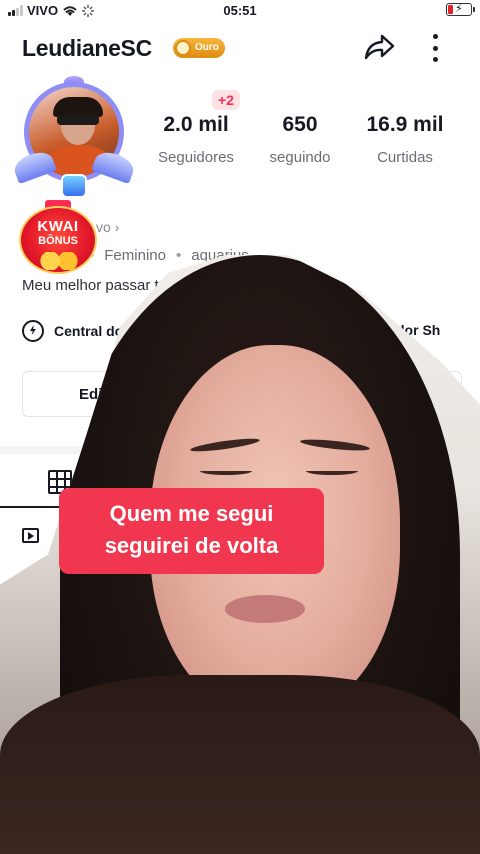 The height and width of the screenshot is (854, 480). I want to click on followers-count: 2.0 mil, so click(196, 124).